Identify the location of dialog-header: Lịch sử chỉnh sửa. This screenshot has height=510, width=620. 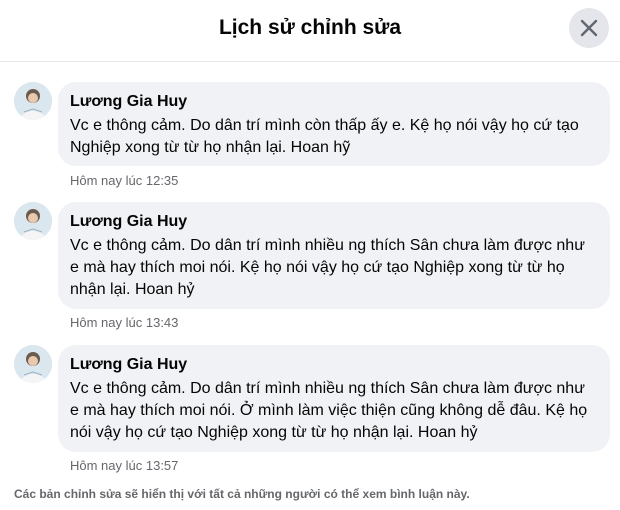
(310, 31).